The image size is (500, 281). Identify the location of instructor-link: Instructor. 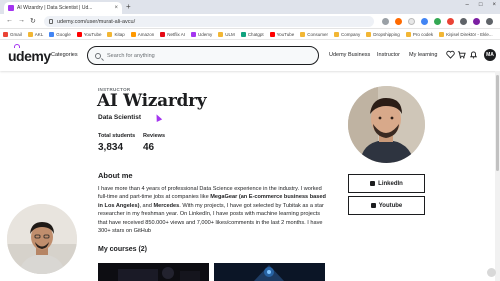
(388, 55).